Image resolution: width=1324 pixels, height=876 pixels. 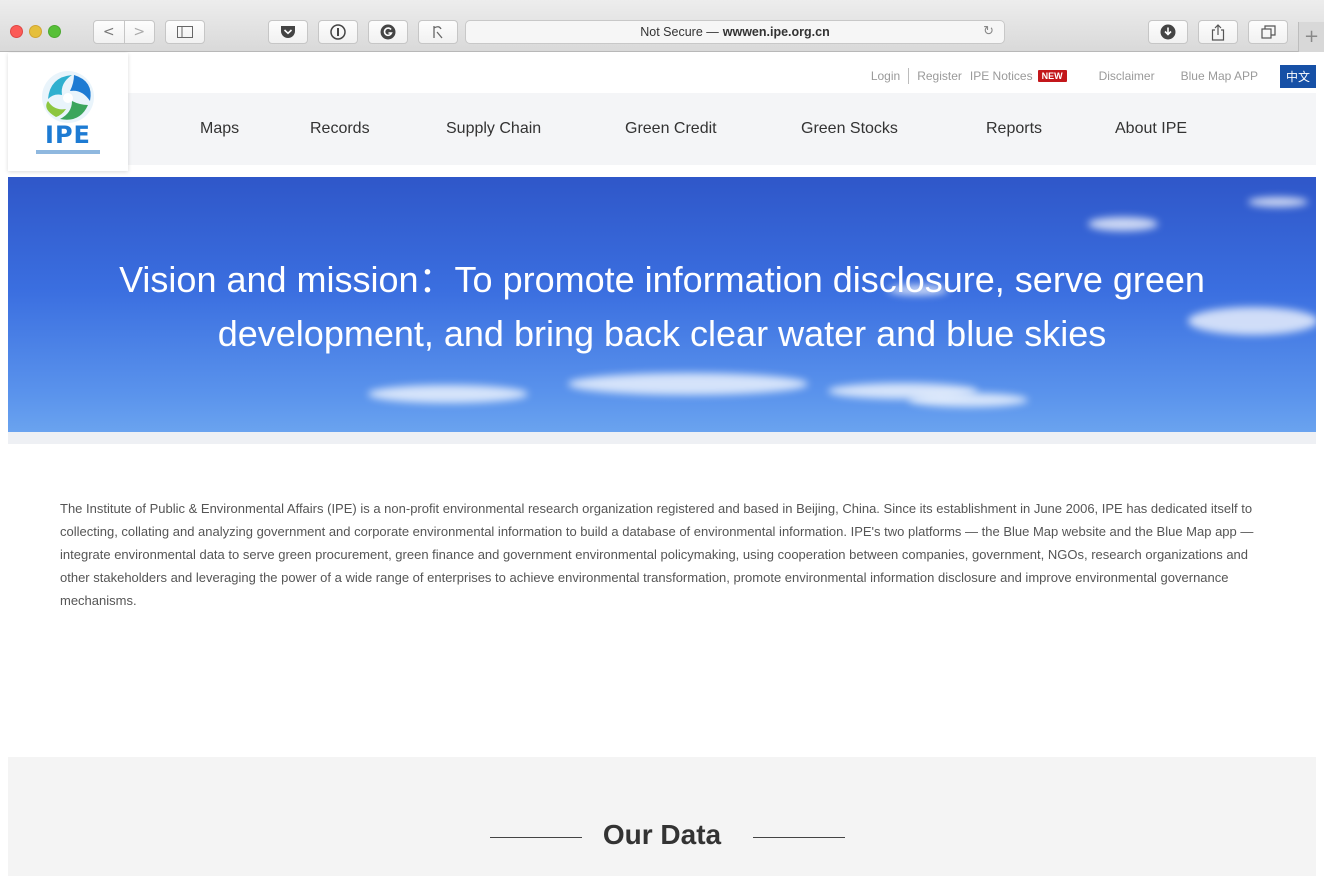 I want to click on reload-icon: ↻, so click(x=988, y=31).